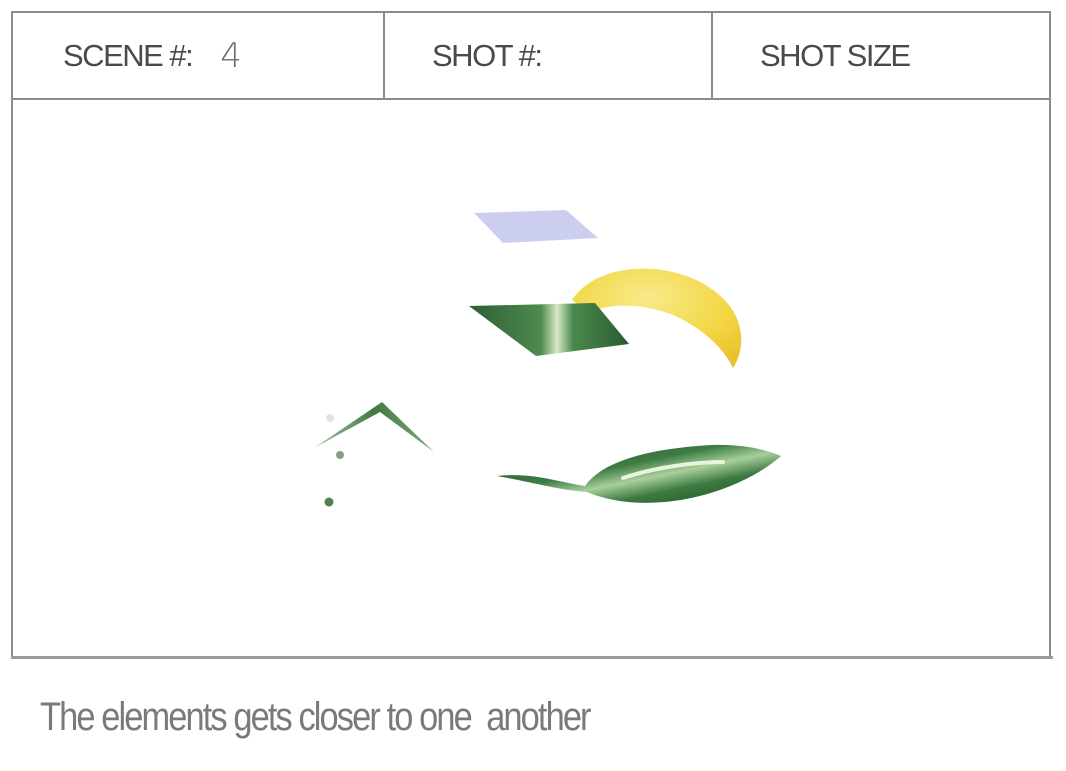 The width and height of the screenshot is (1066, 771). Describe the element at coordinates (231, 56) in the screenshot. I see `scene-number: 4` at that location.